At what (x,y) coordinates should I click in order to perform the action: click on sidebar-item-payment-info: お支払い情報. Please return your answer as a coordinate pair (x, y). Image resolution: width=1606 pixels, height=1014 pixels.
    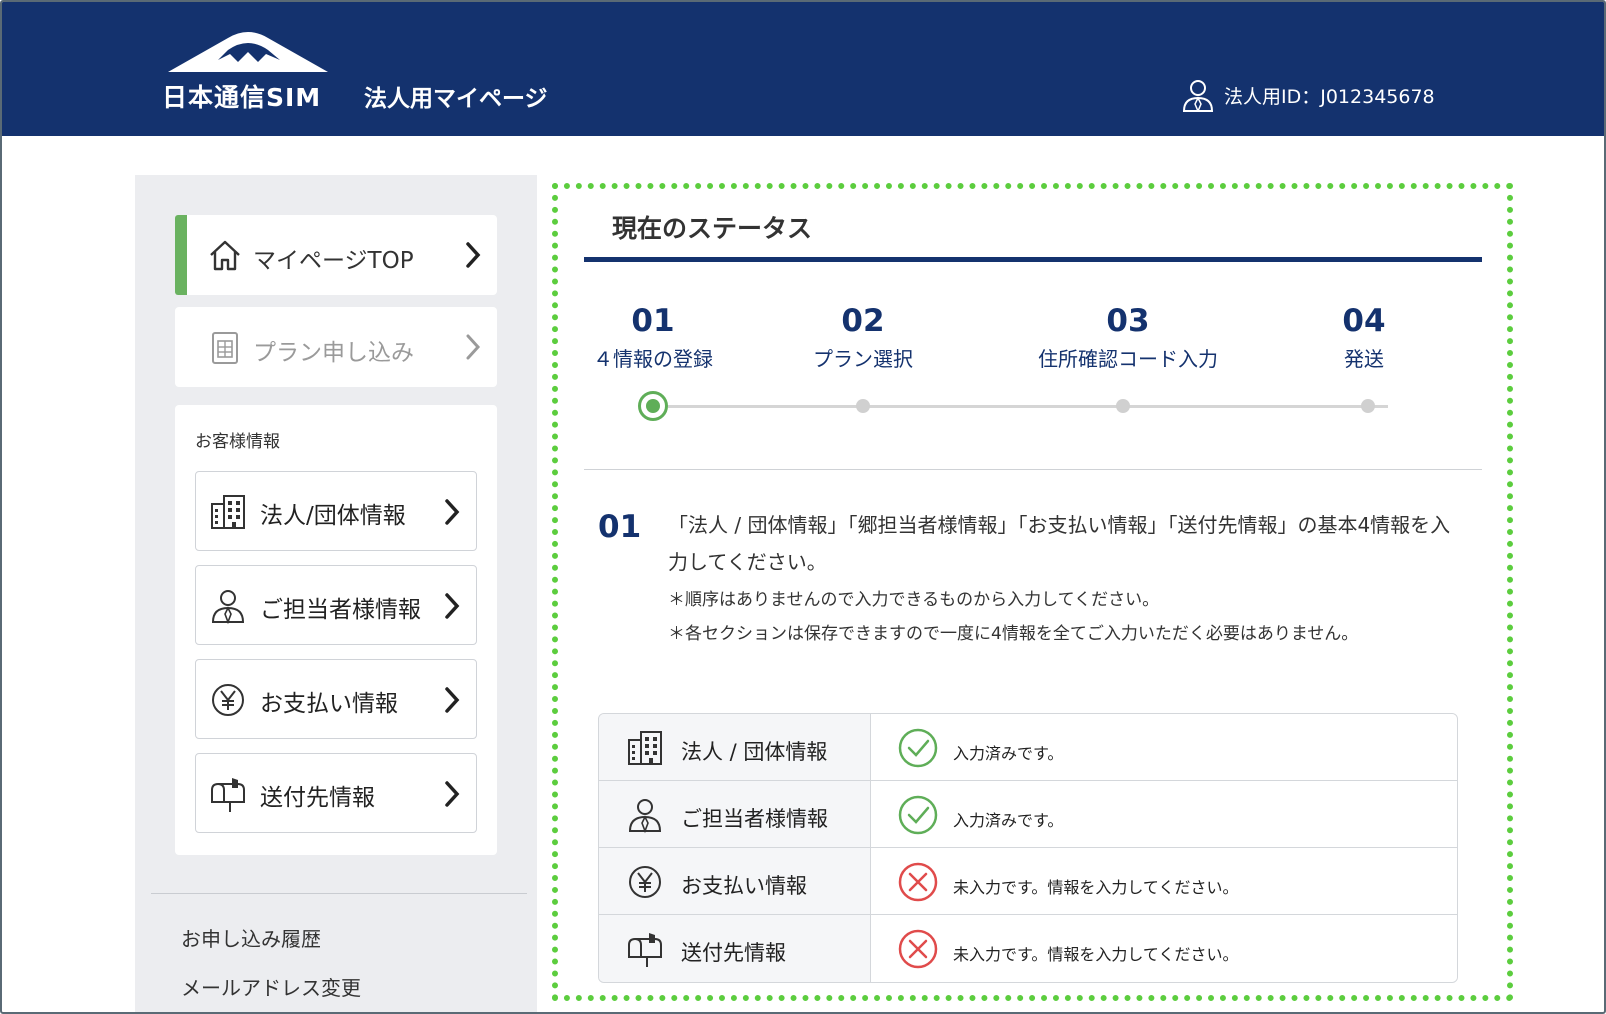
    Looking at the image, I should click on (336, 699).